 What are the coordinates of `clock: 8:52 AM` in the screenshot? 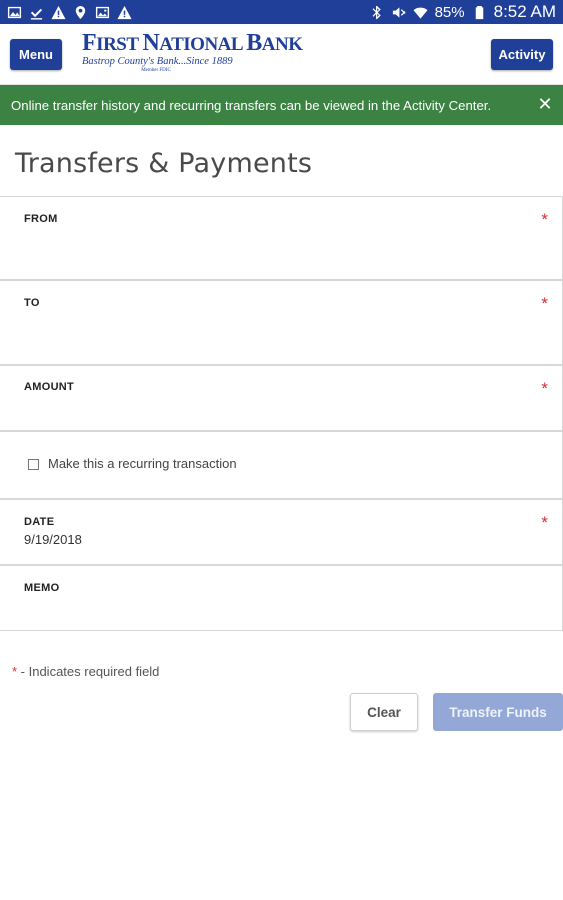 It's located at (524, 11).